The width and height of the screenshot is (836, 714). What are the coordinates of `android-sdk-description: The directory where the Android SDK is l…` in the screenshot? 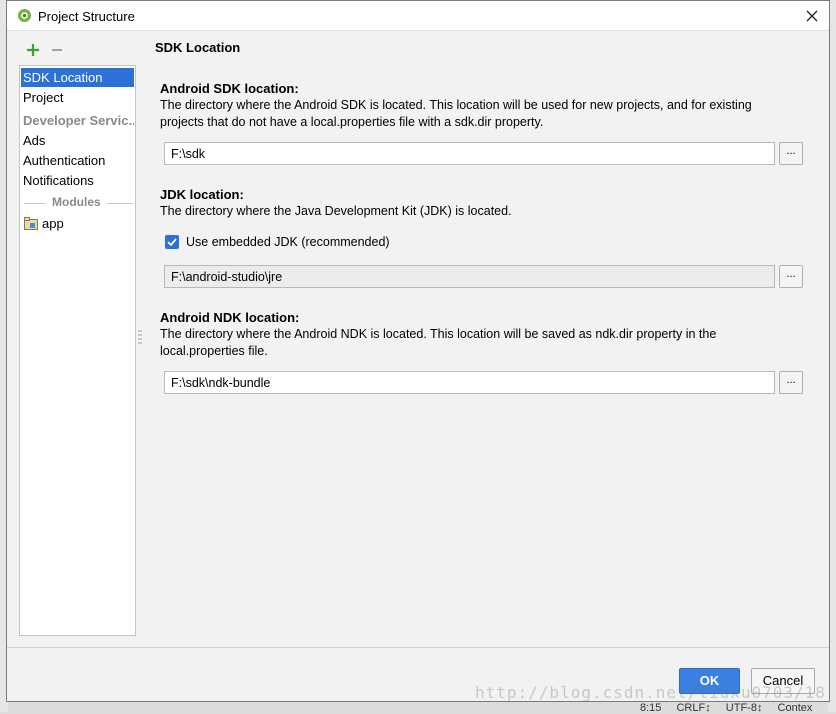 It's located at (456, 113).